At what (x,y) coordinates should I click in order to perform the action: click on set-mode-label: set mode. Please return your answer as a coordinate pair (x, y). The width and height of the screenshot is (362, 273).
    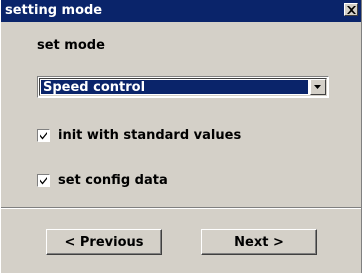
    Looking at the image, I should click on (71, 45).